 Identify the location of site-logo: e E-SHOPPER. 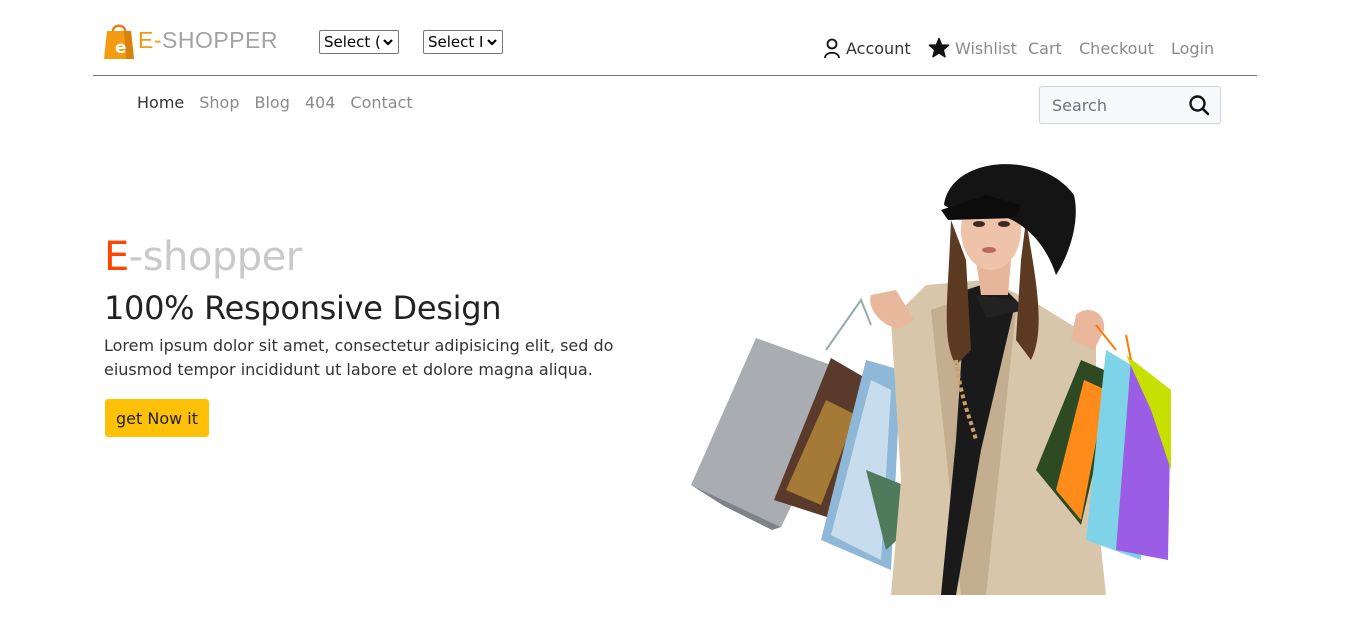
(191, 40).